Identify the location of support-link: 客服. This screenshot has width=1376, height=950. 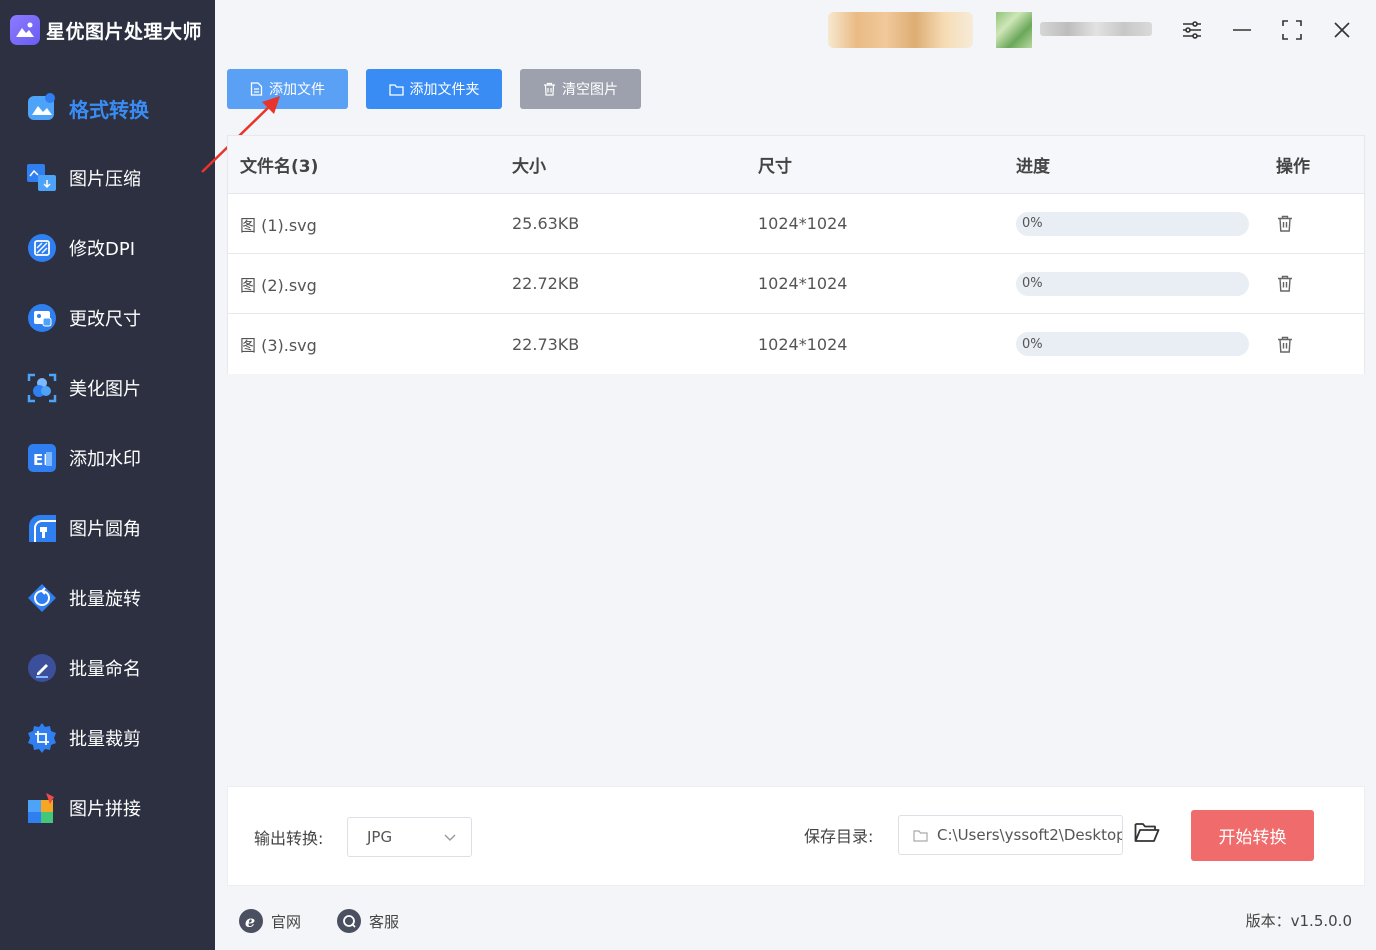
(368, 921).